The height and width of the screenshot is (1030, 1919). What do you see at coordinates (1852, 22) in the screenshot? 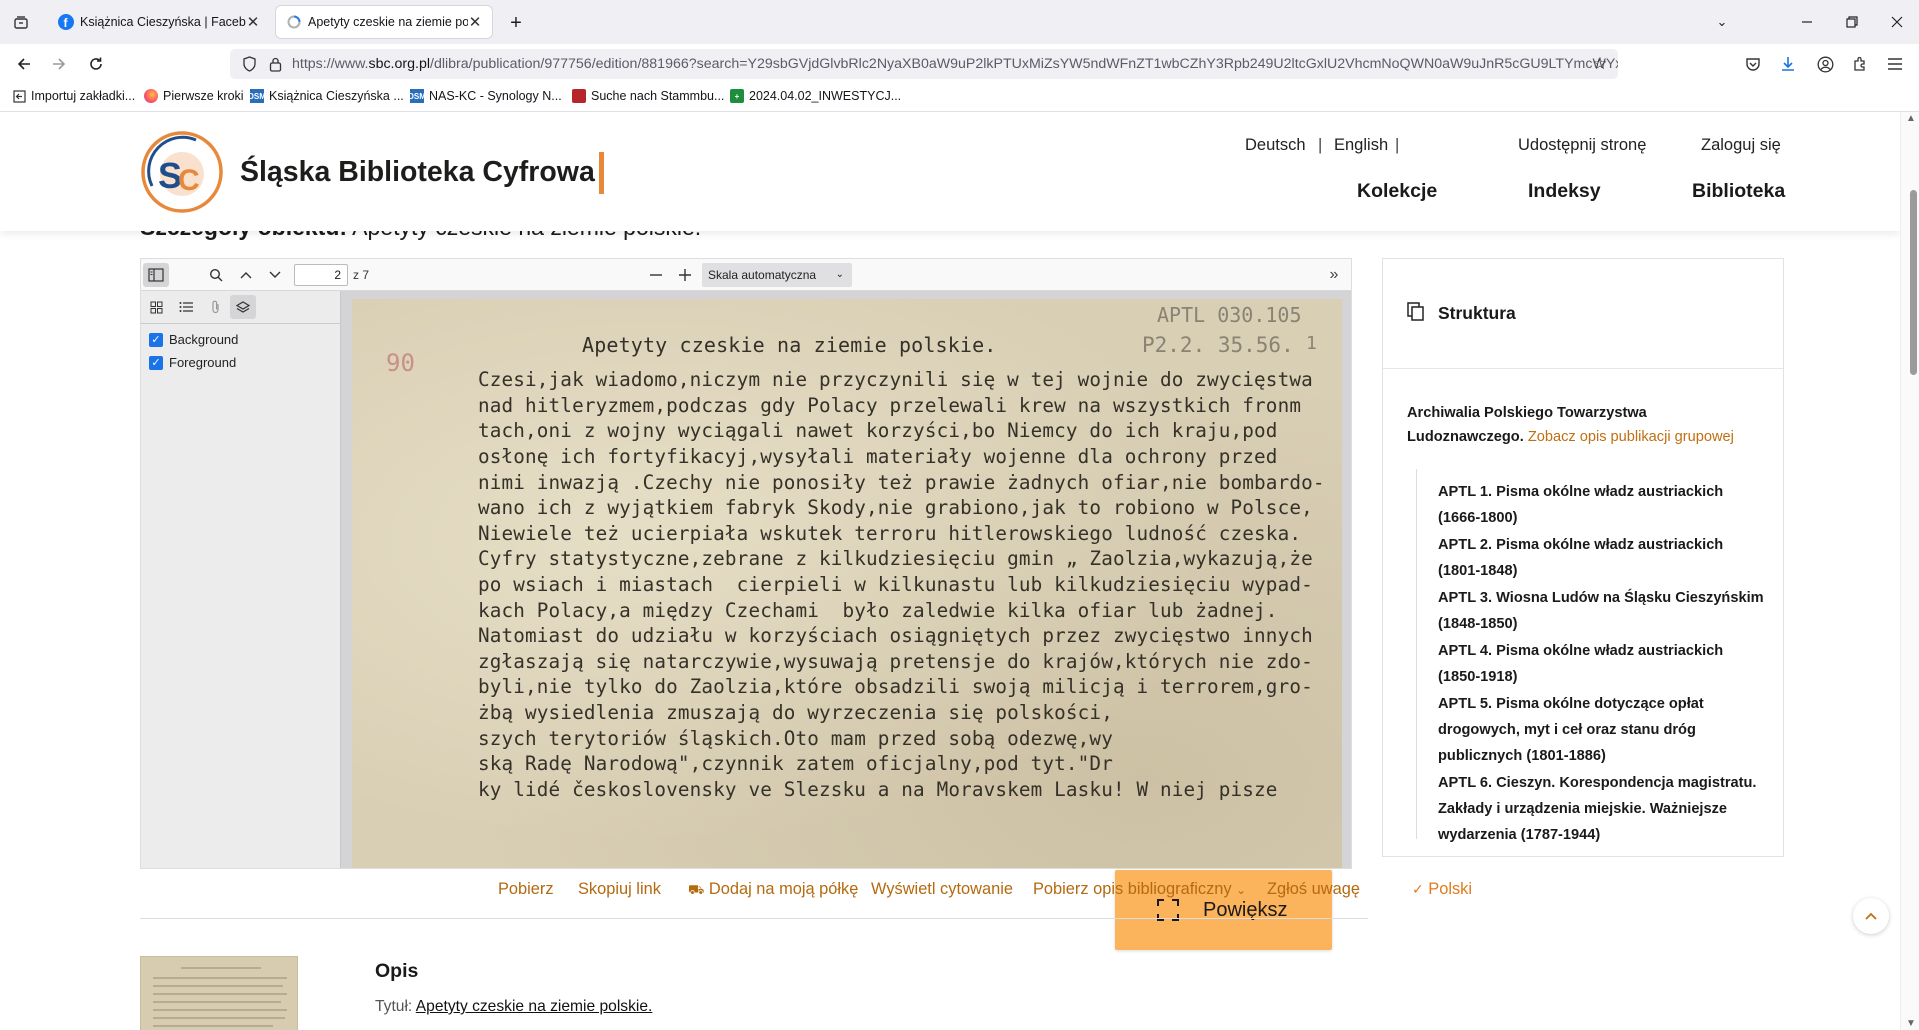
I see `restore-icon` at bounding box center [1852, 22].